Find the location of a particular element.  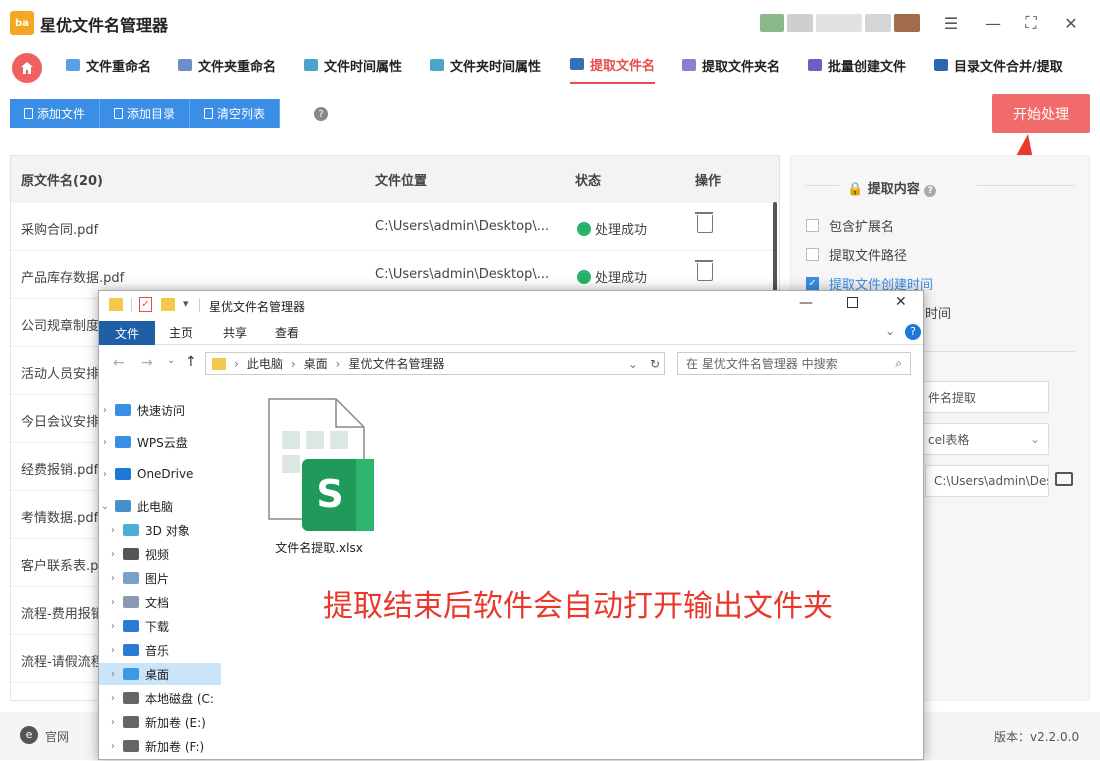

tab-batch-create: 批量创建文件 is located at coordinates (857, 65).